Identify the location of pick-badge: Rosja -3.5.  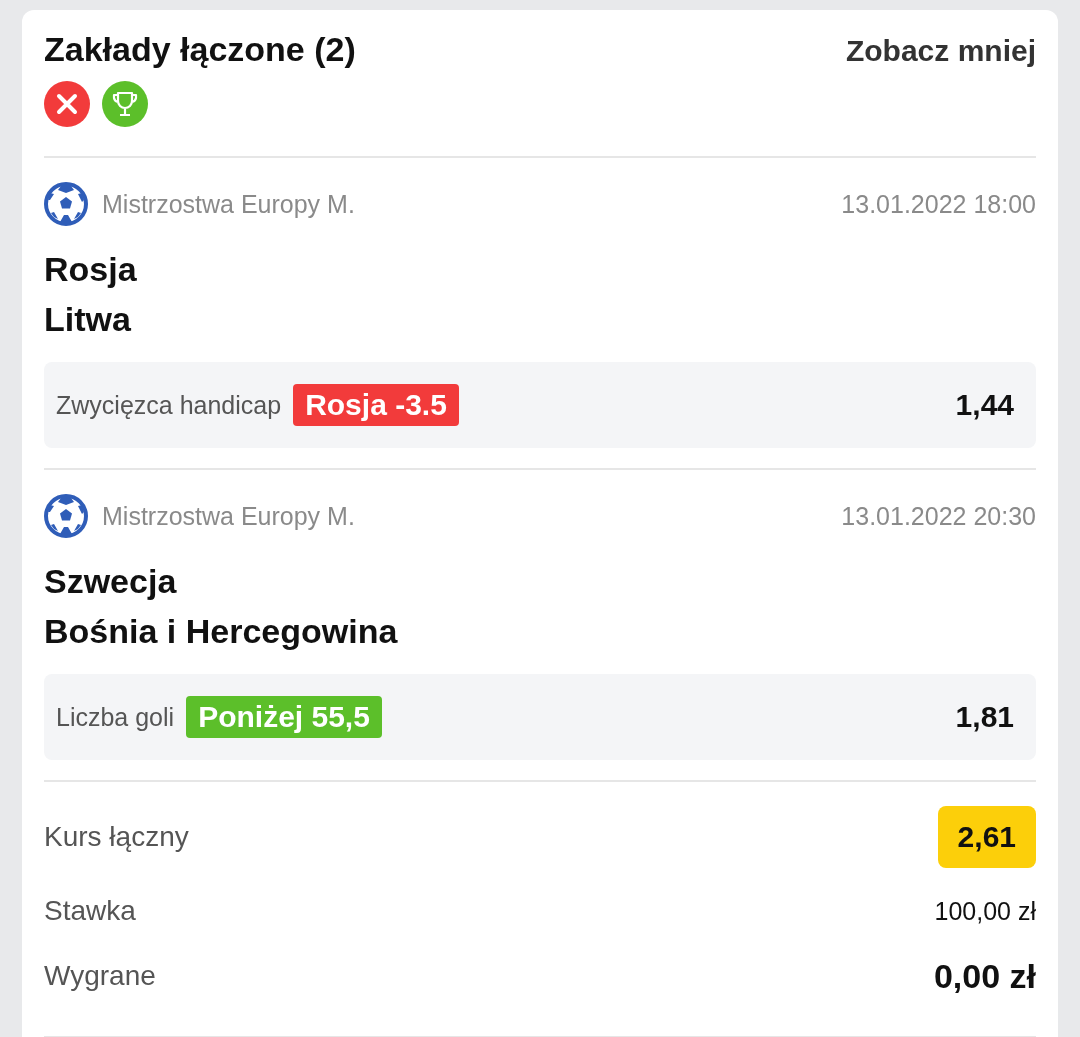
(376, 405).